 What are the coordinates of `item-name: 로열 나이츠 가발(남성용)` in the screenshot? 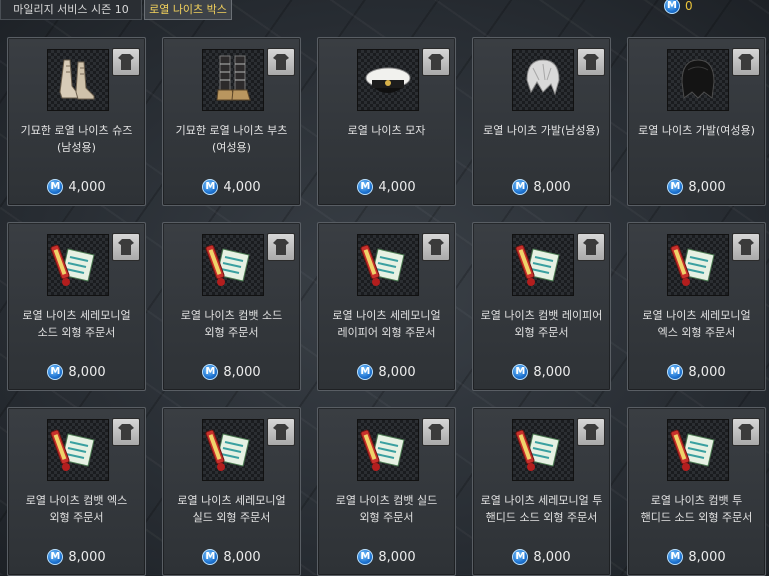 It's located at (541, 130).